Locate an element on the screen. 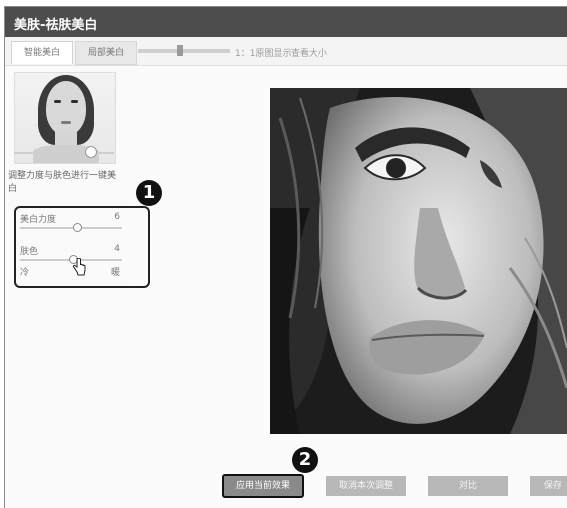  title-bar: 美肤-祛肤美白 is located at coordinates (286, 22).